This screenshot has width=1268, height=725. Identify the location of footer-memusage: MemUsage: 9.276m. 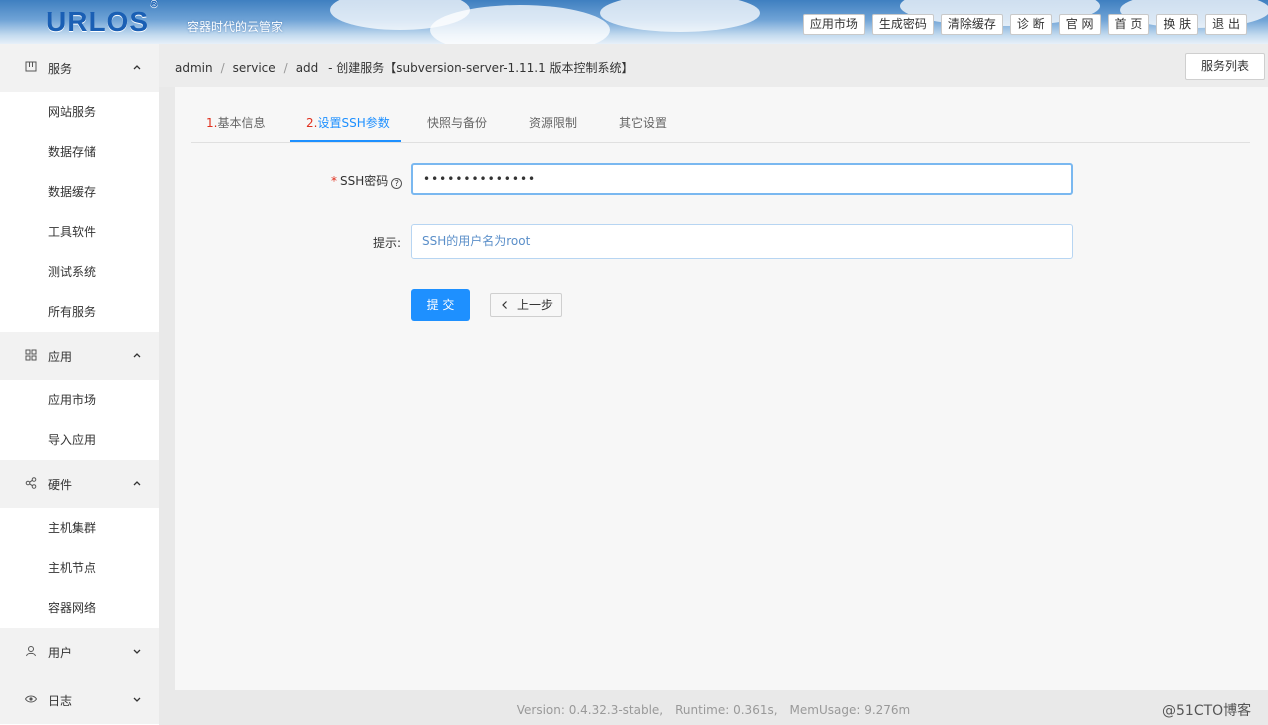
(850, 710).